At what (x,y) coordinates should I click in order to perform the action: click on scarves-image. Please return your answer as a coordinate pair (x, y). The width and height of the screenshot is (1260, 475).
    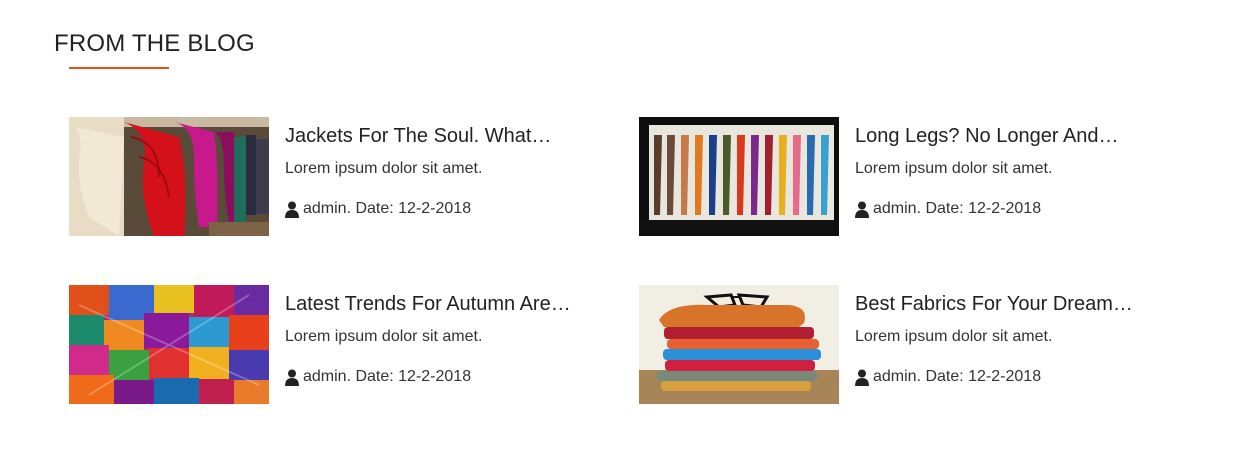
    Looking at the image, I should click on (169, 344).